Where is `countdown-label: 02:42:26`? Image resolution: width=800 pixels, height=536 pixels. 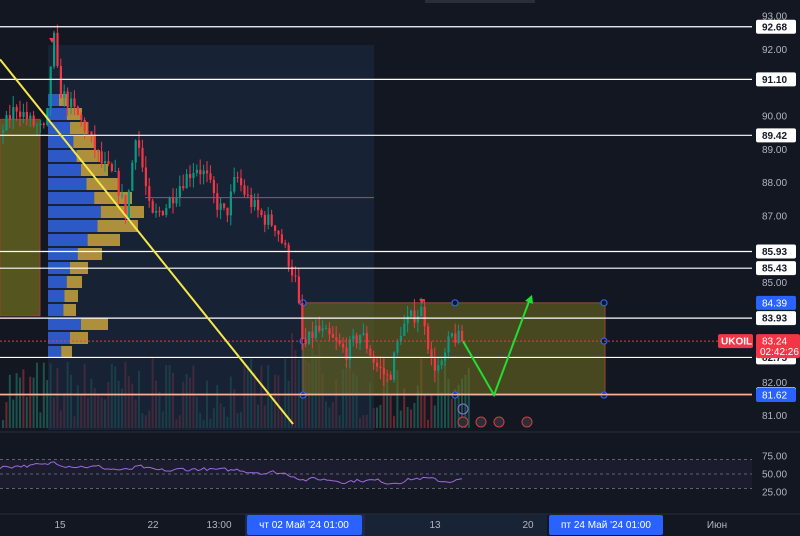 countdown-label: 02:42:26 is located at coordinates (779, 352).